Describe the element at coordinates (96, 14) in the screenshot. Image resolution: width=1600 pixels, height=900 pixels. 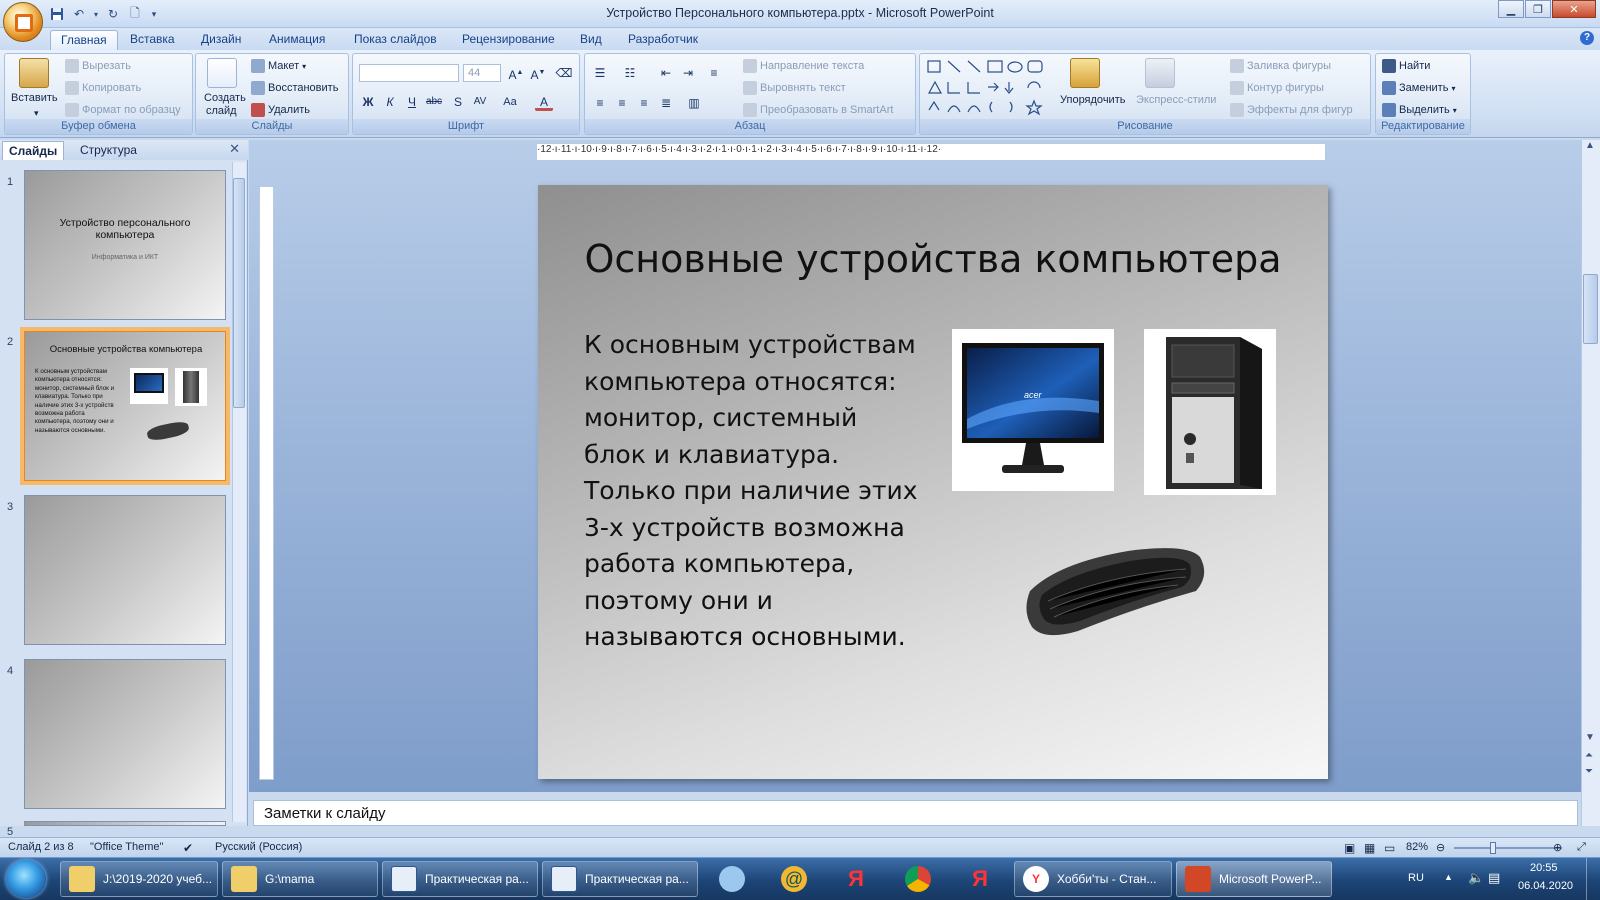
I see `undo-dropdown-icon: ▾` at that location.